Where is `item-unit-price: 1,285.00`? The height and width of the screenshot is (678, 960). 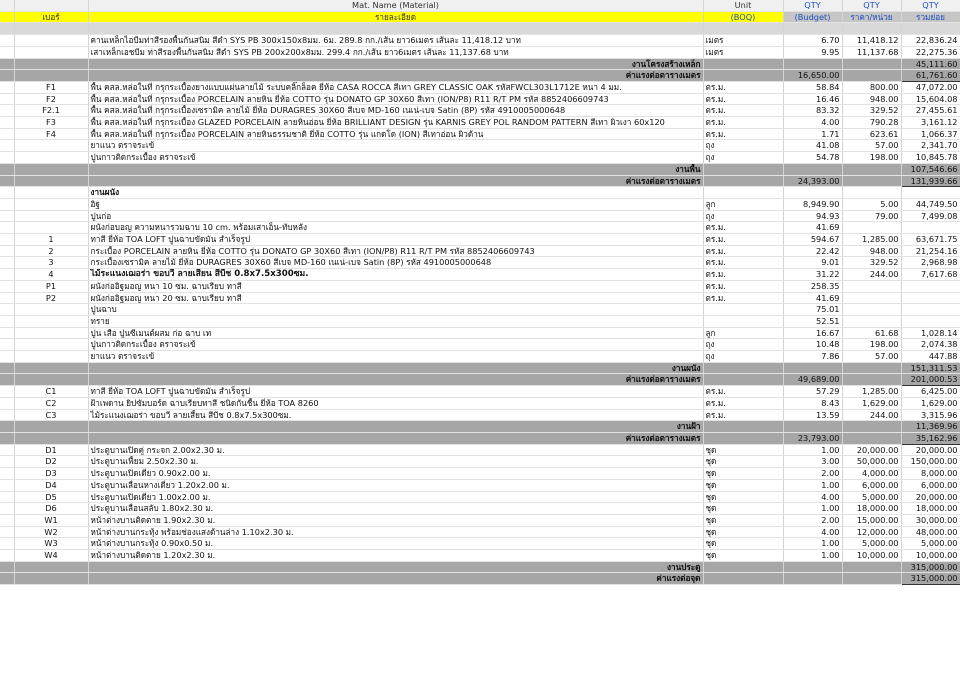
item-unit-price: 1,285.00 is located at coordinates (872, 391).